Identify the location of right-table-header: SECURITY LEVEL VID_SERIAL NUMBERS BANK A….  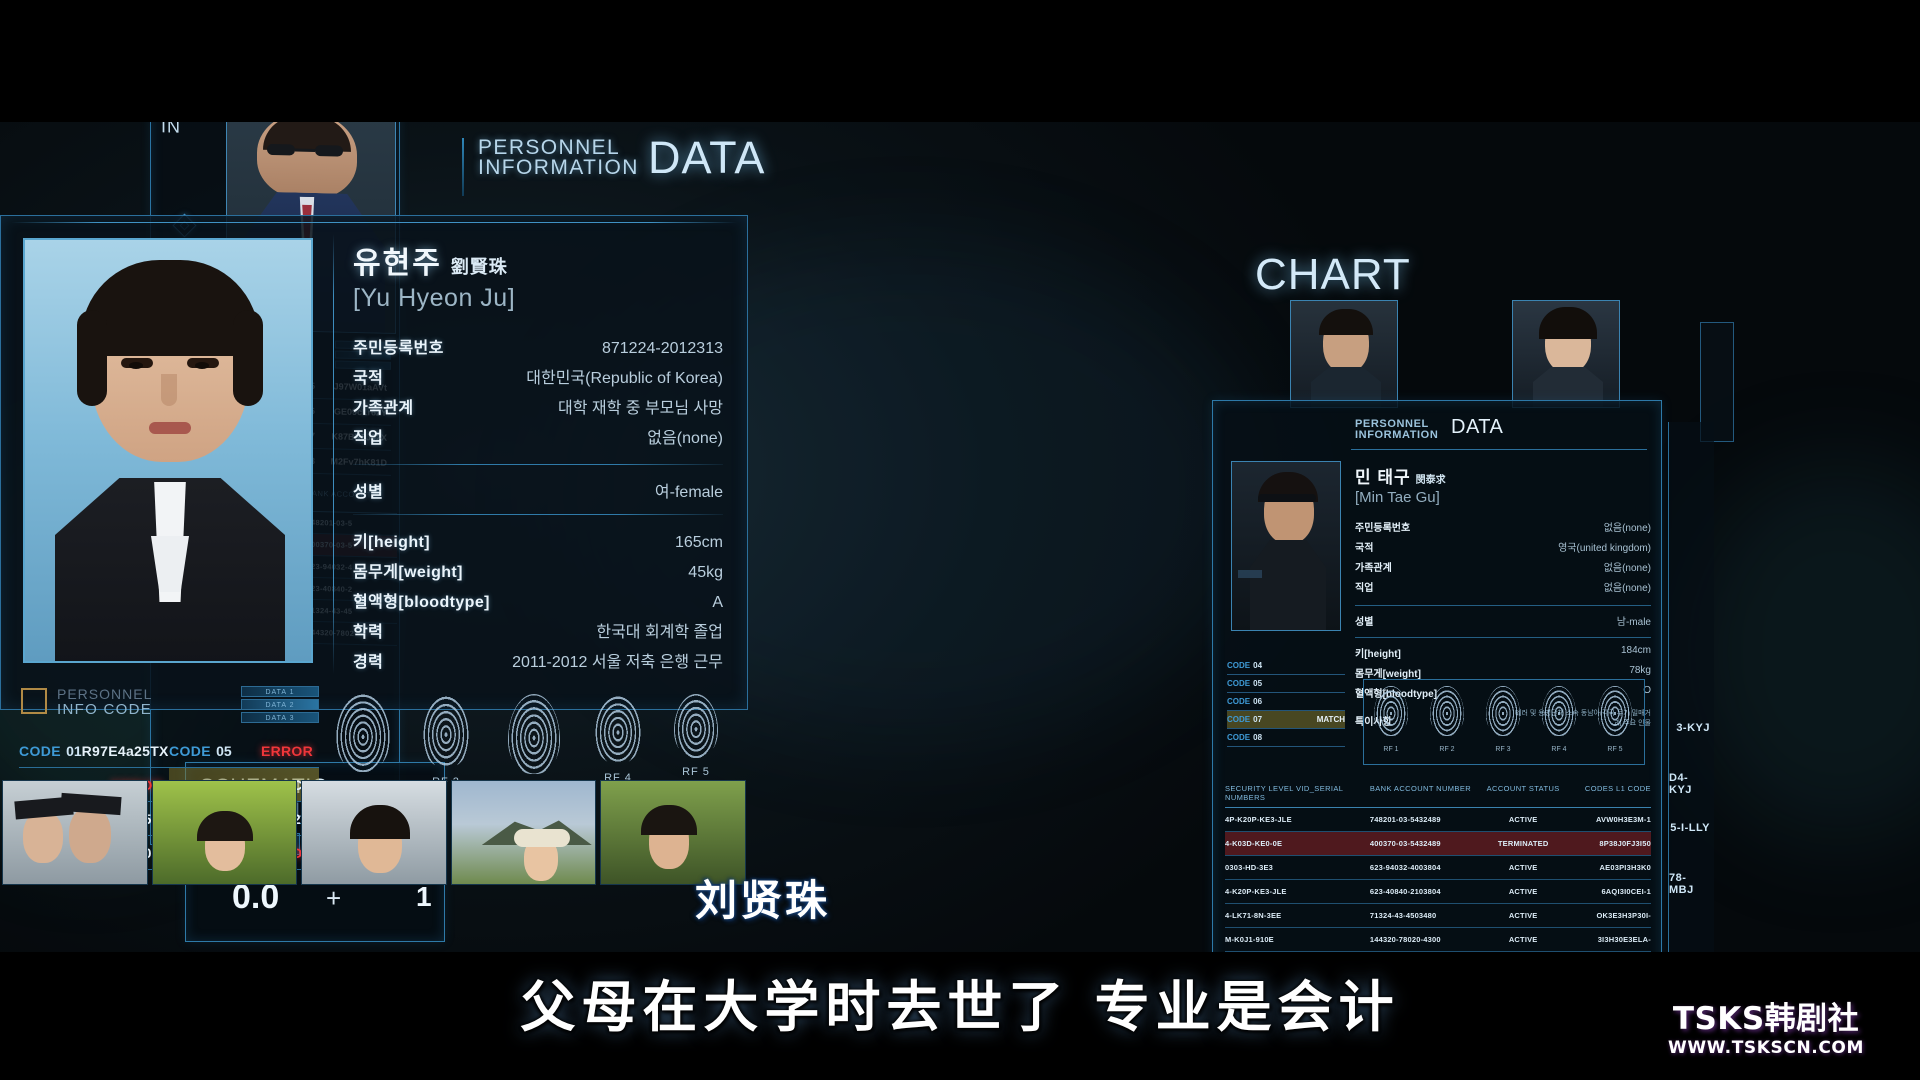
(1438, 793).